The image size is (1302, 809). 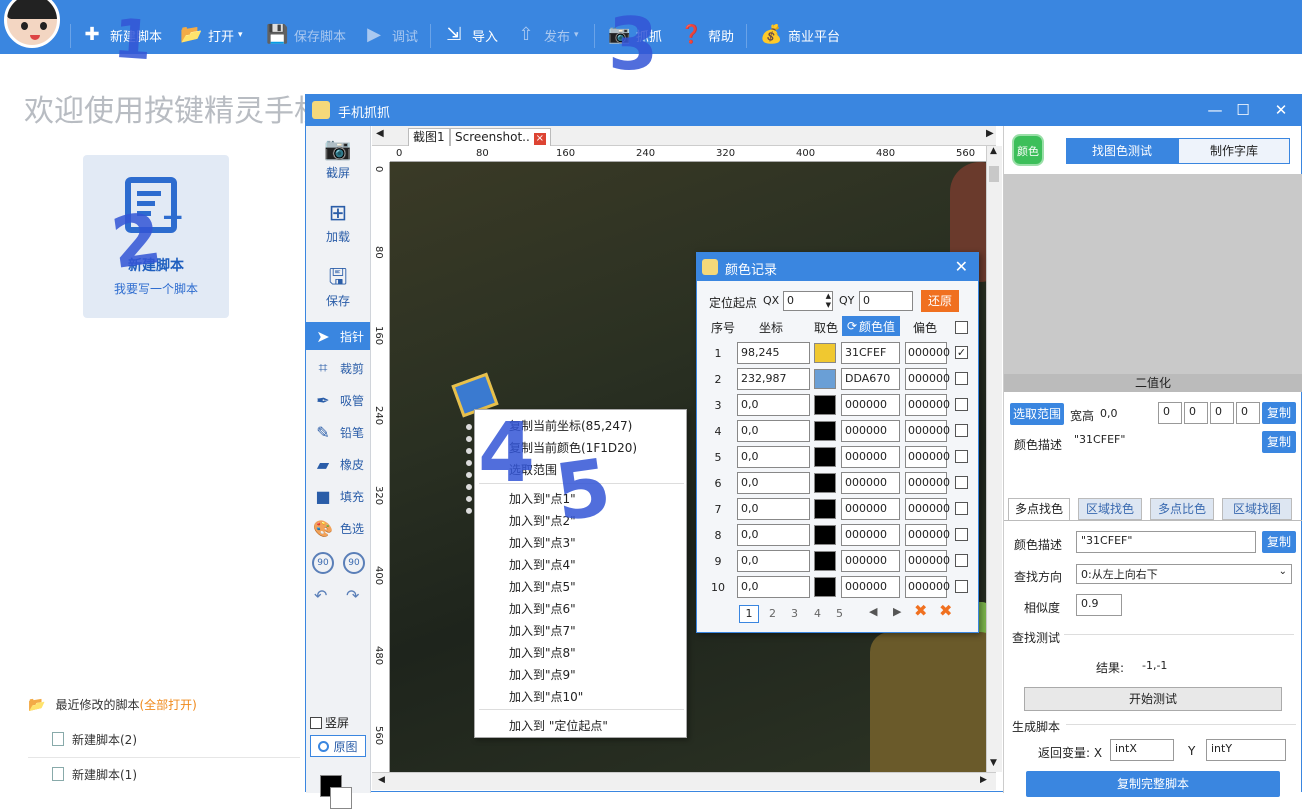 I want to click on menu-add-origin: 加入到 "定位起点", so click(x=558, y=725).